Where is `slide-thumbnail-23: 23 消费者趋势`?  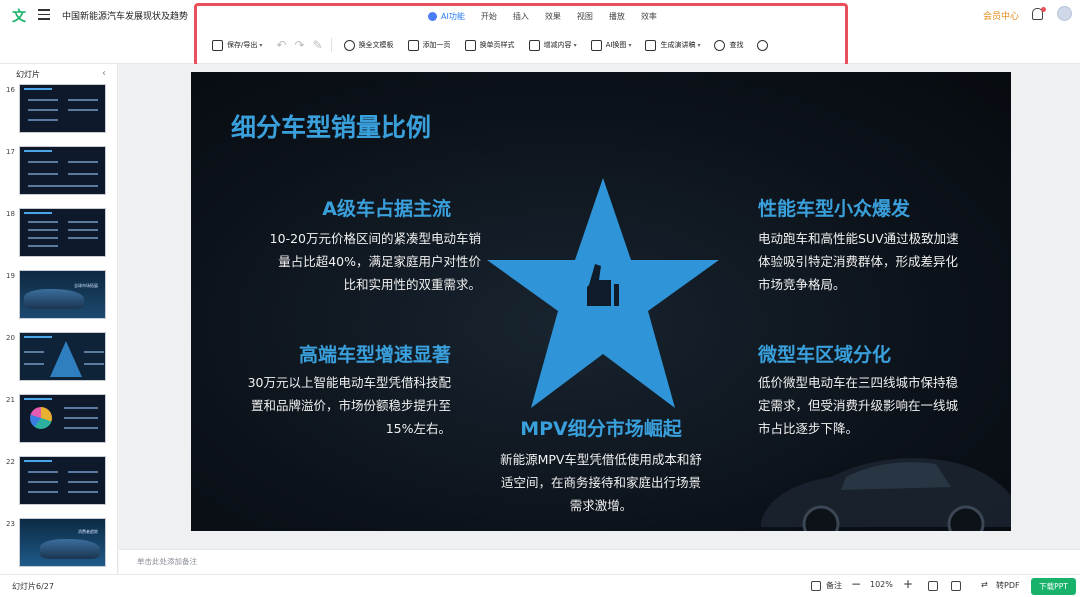 slide-thumbnail-23: 23 消费者趋势 is located at coordinates (59, 544).